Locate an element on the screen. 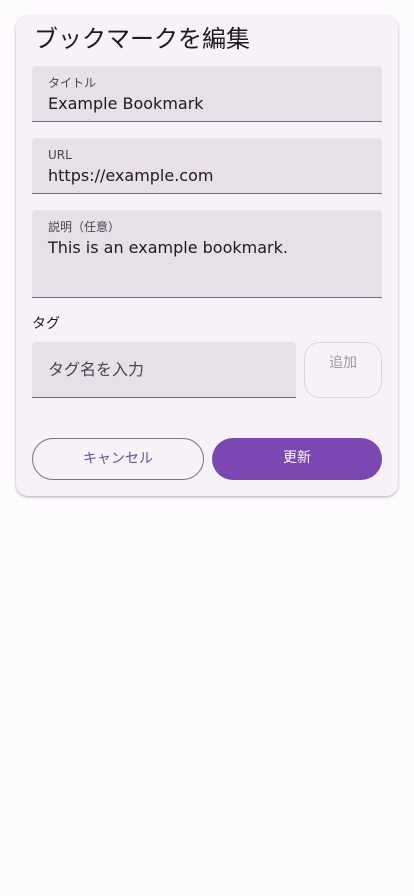  url-field: URL https://example.com is located at coordinates (207, 166).